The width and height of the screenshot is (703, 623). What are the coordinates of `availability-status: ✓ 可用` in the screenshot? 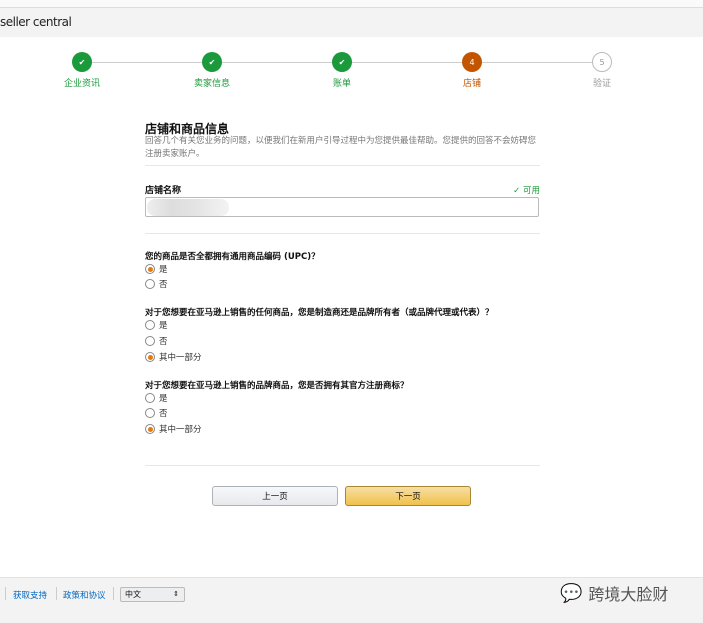 It's located at (526, 190).